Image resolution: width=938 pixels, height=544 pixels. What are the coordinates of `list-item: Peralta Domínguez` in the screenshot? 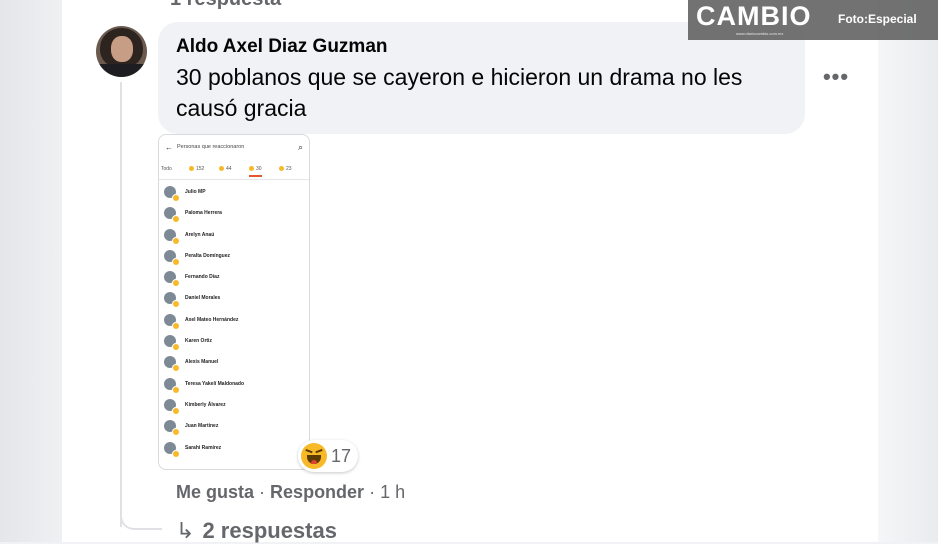 It's located at (234, 257).